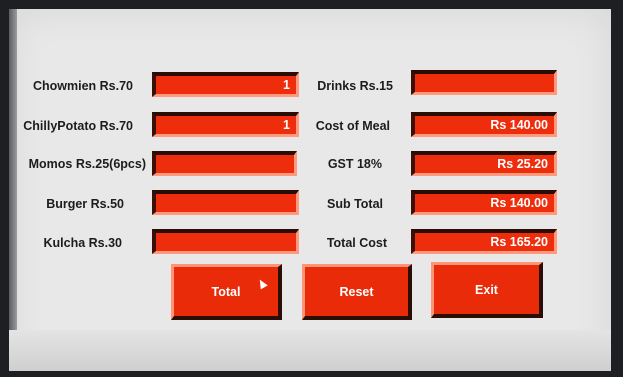 The height and width of the screenshot is (377, 623). Describe the element at coordinates (354, 164) in the screenshot. I see `label-gst: GST 18%` at that location.